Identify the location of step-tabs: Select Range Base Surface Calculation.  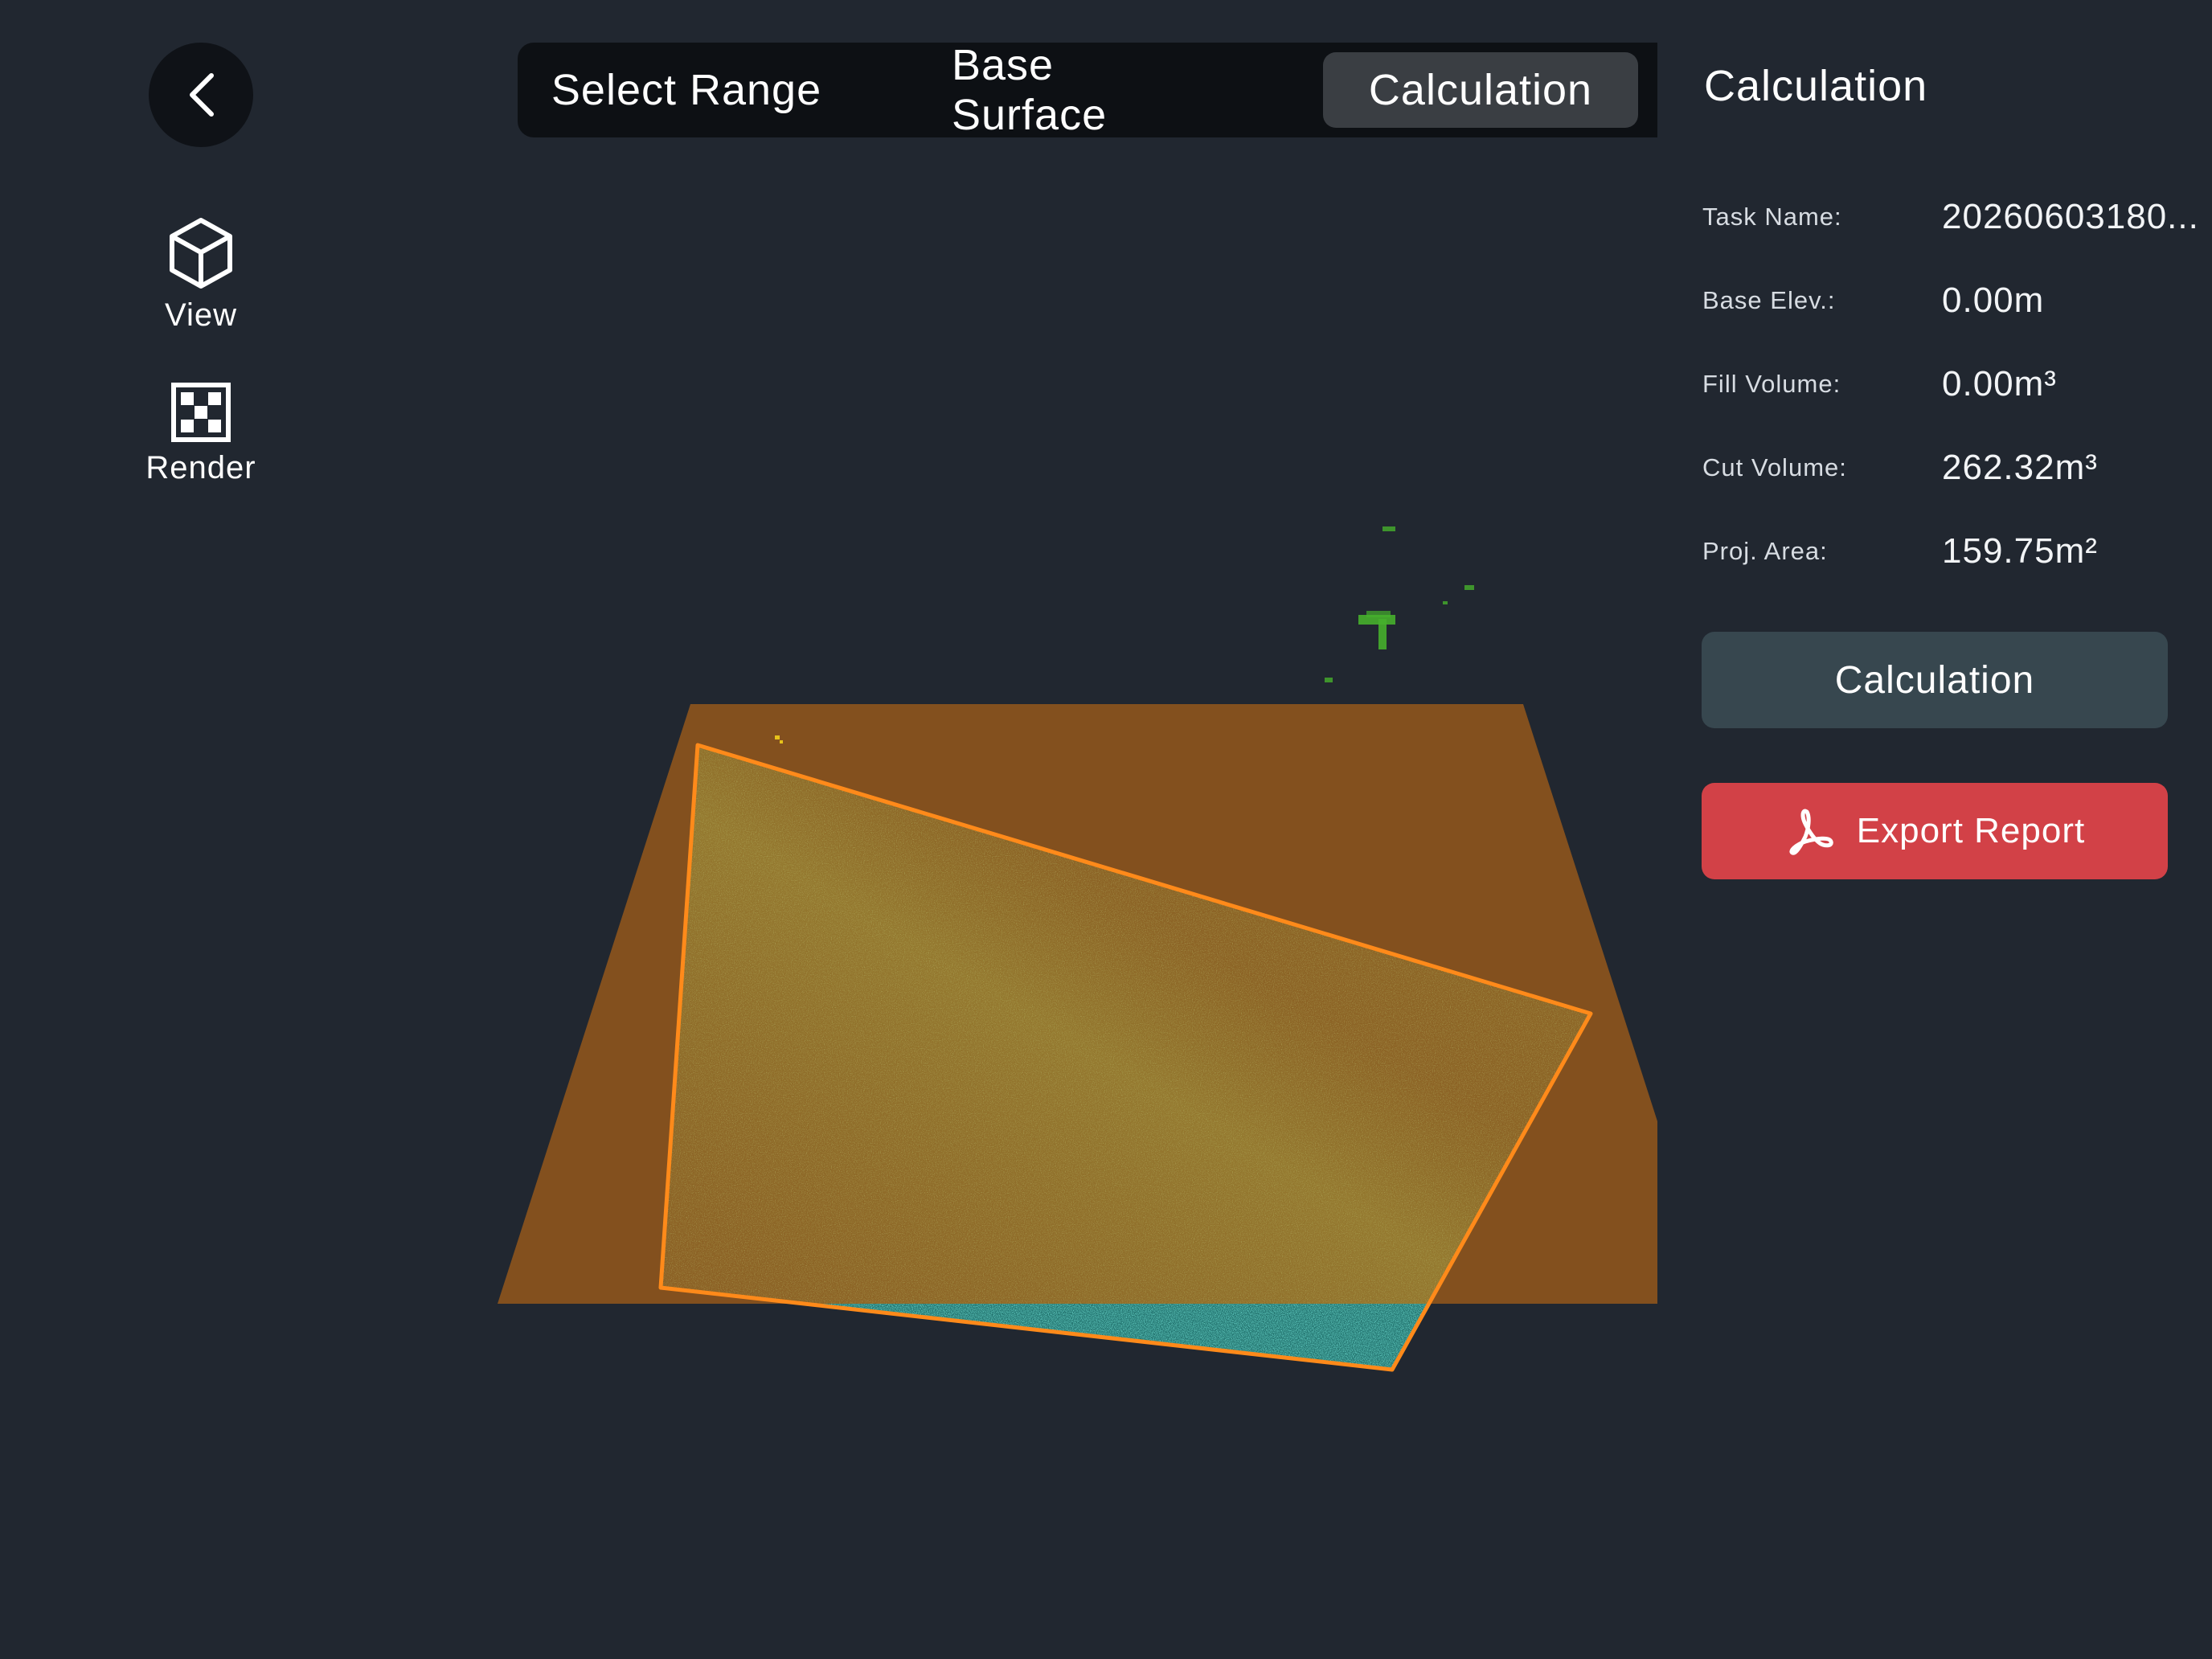
(1087, 90).